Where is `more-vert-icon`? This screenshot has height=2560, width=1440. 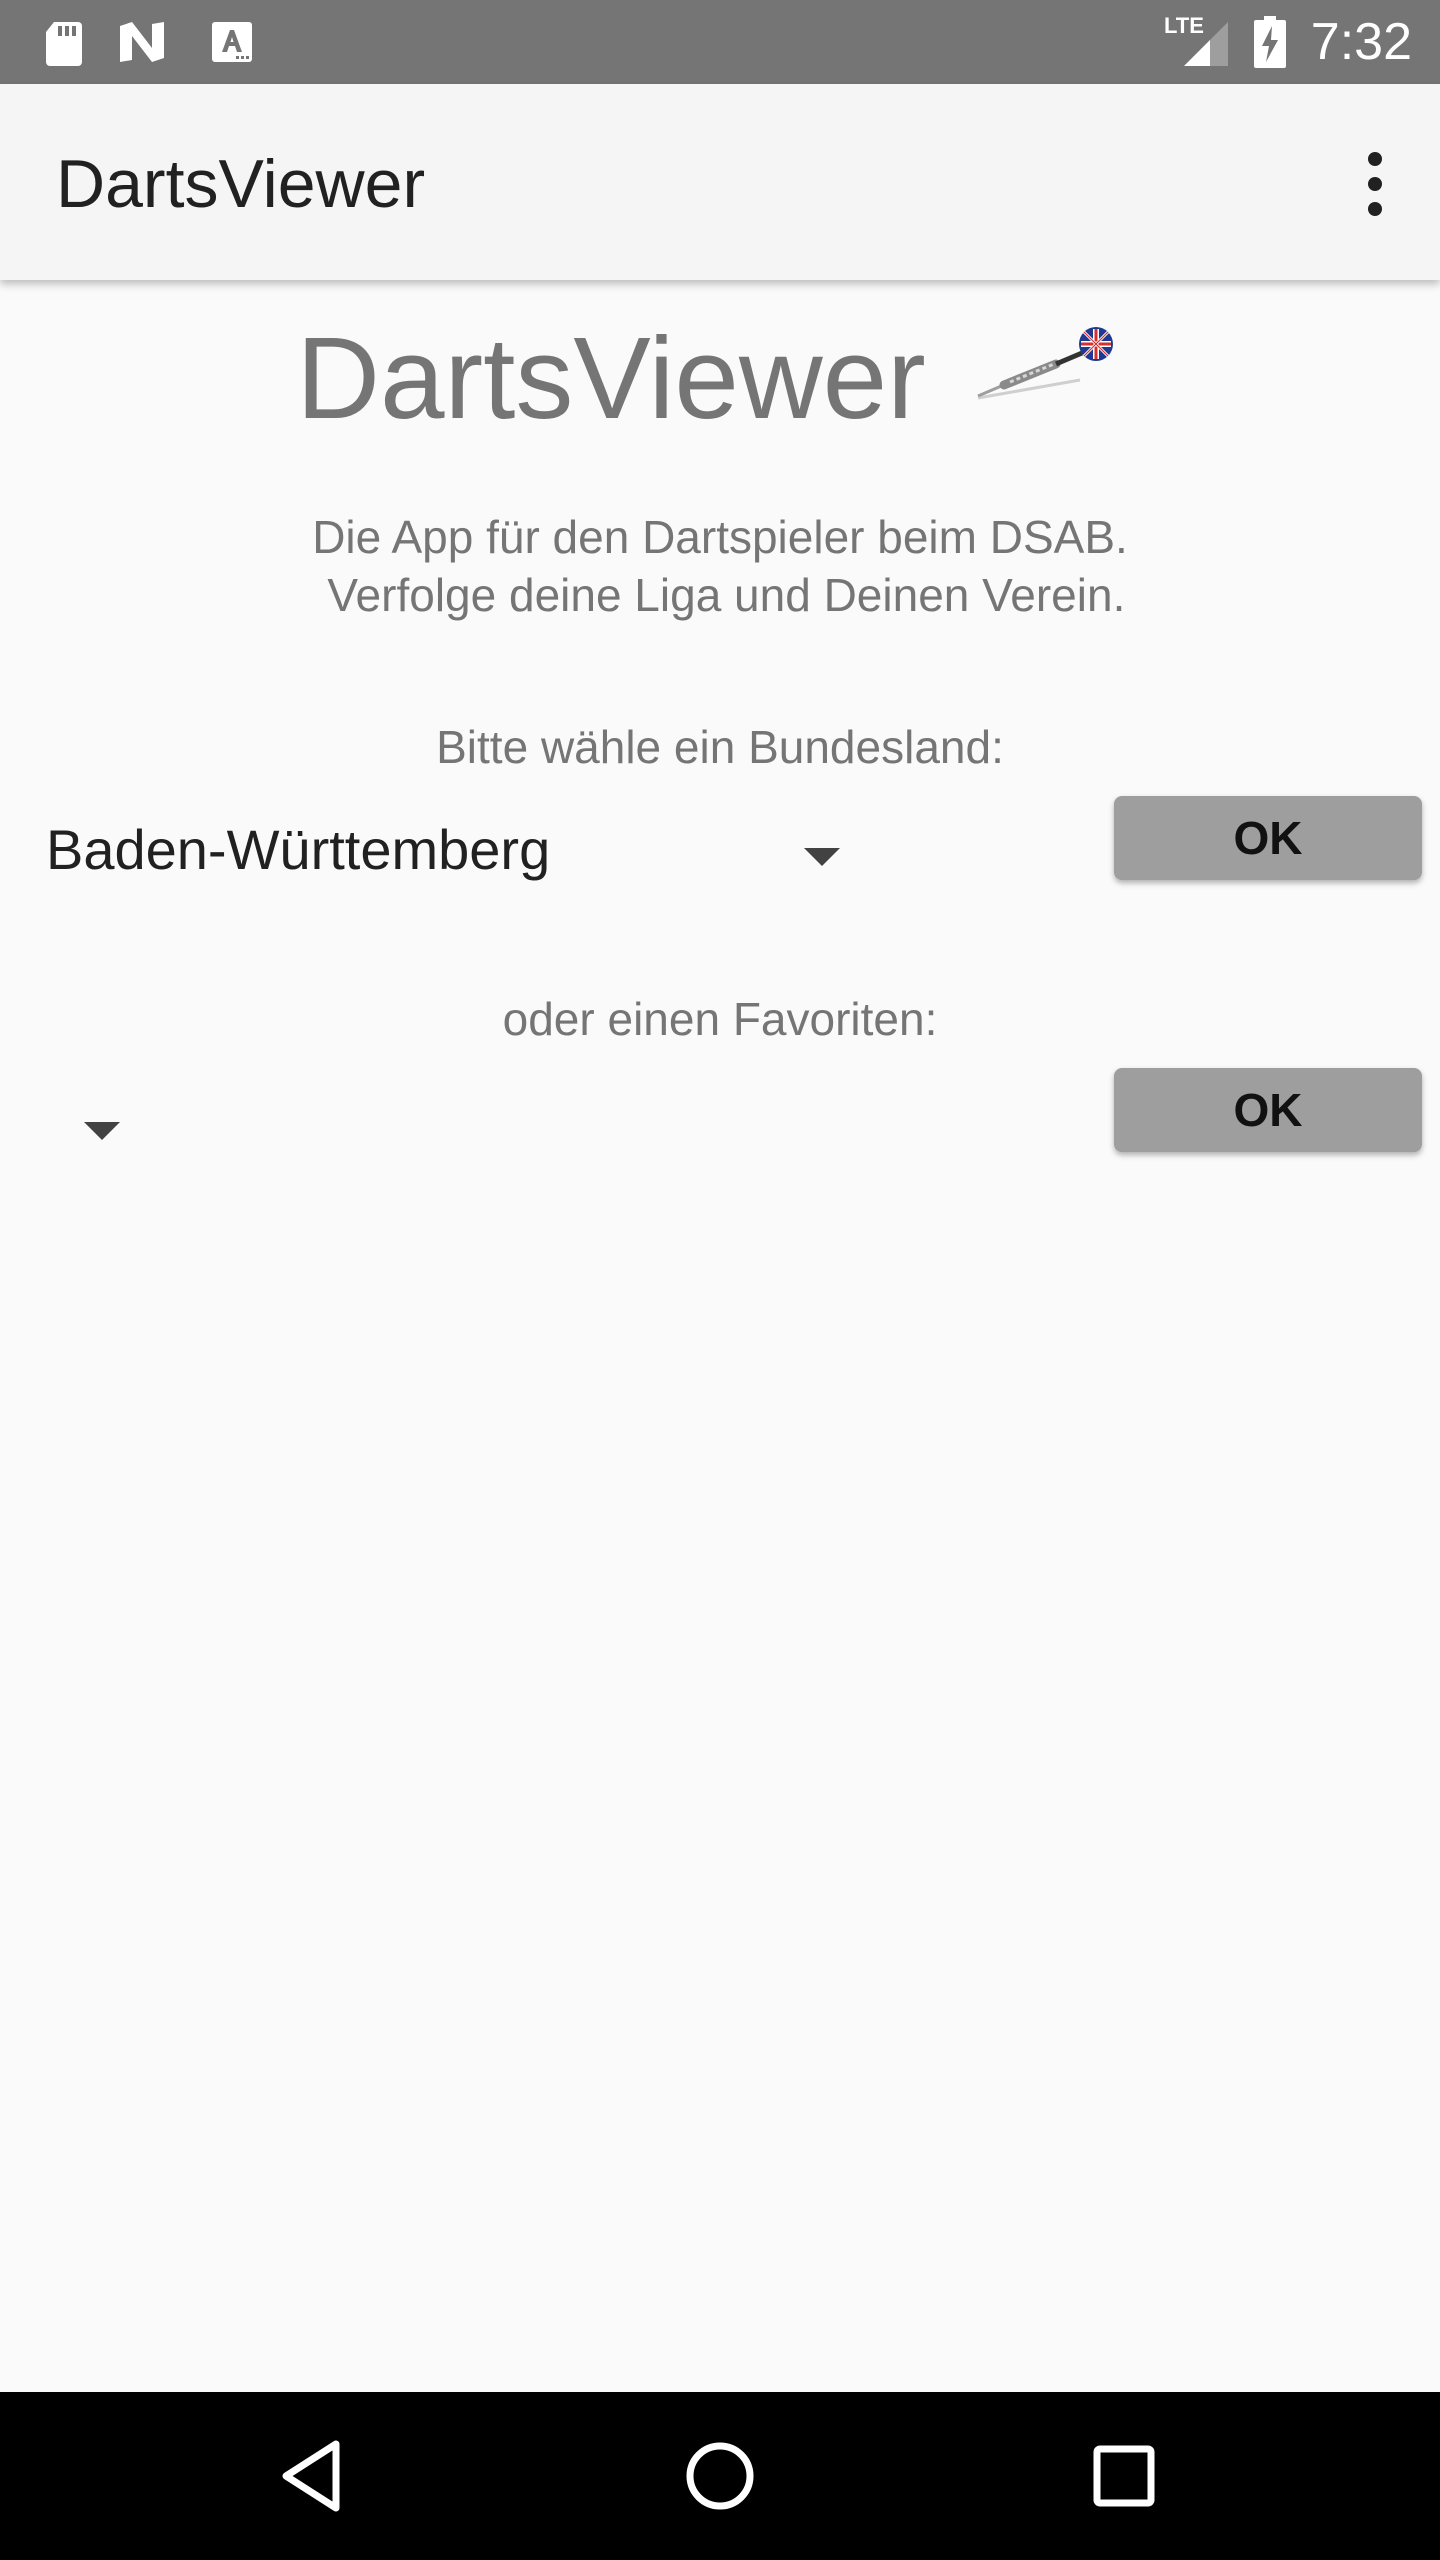 more-vert-icon is located at coordinates (1376, 184).